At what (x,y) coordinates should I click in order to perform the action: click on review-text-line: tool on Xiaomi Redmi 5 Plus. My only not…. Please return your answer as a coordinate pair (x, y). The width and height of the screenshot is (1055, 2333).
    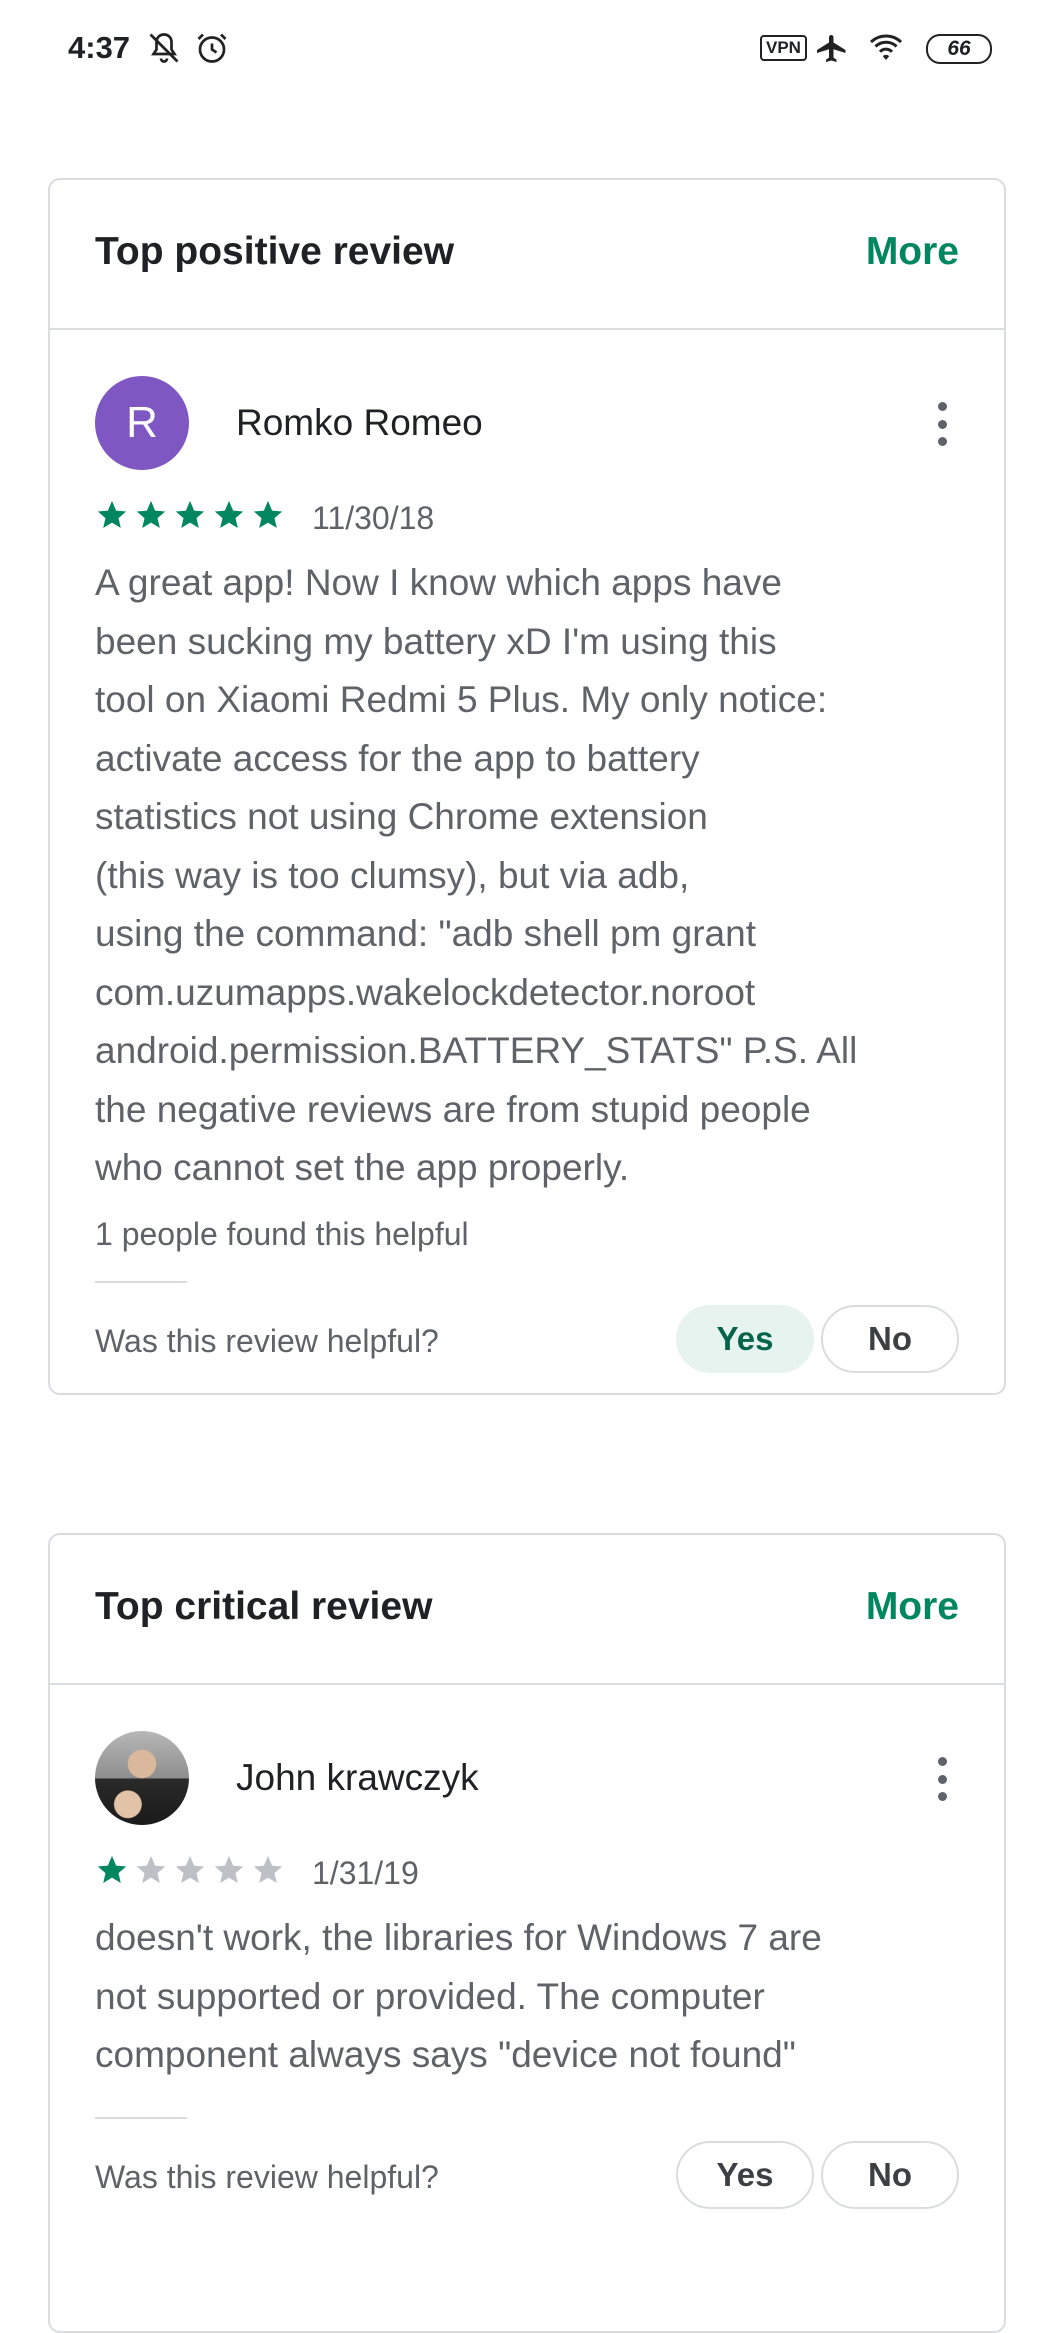
    Looking at the image, I should click on (461, 699).